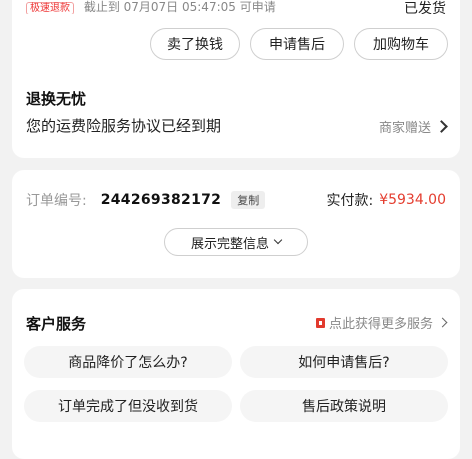 This screenshot has width=472, height=459. I want to click on more-services-label: 点此获得更多服务, so click(380, 324).